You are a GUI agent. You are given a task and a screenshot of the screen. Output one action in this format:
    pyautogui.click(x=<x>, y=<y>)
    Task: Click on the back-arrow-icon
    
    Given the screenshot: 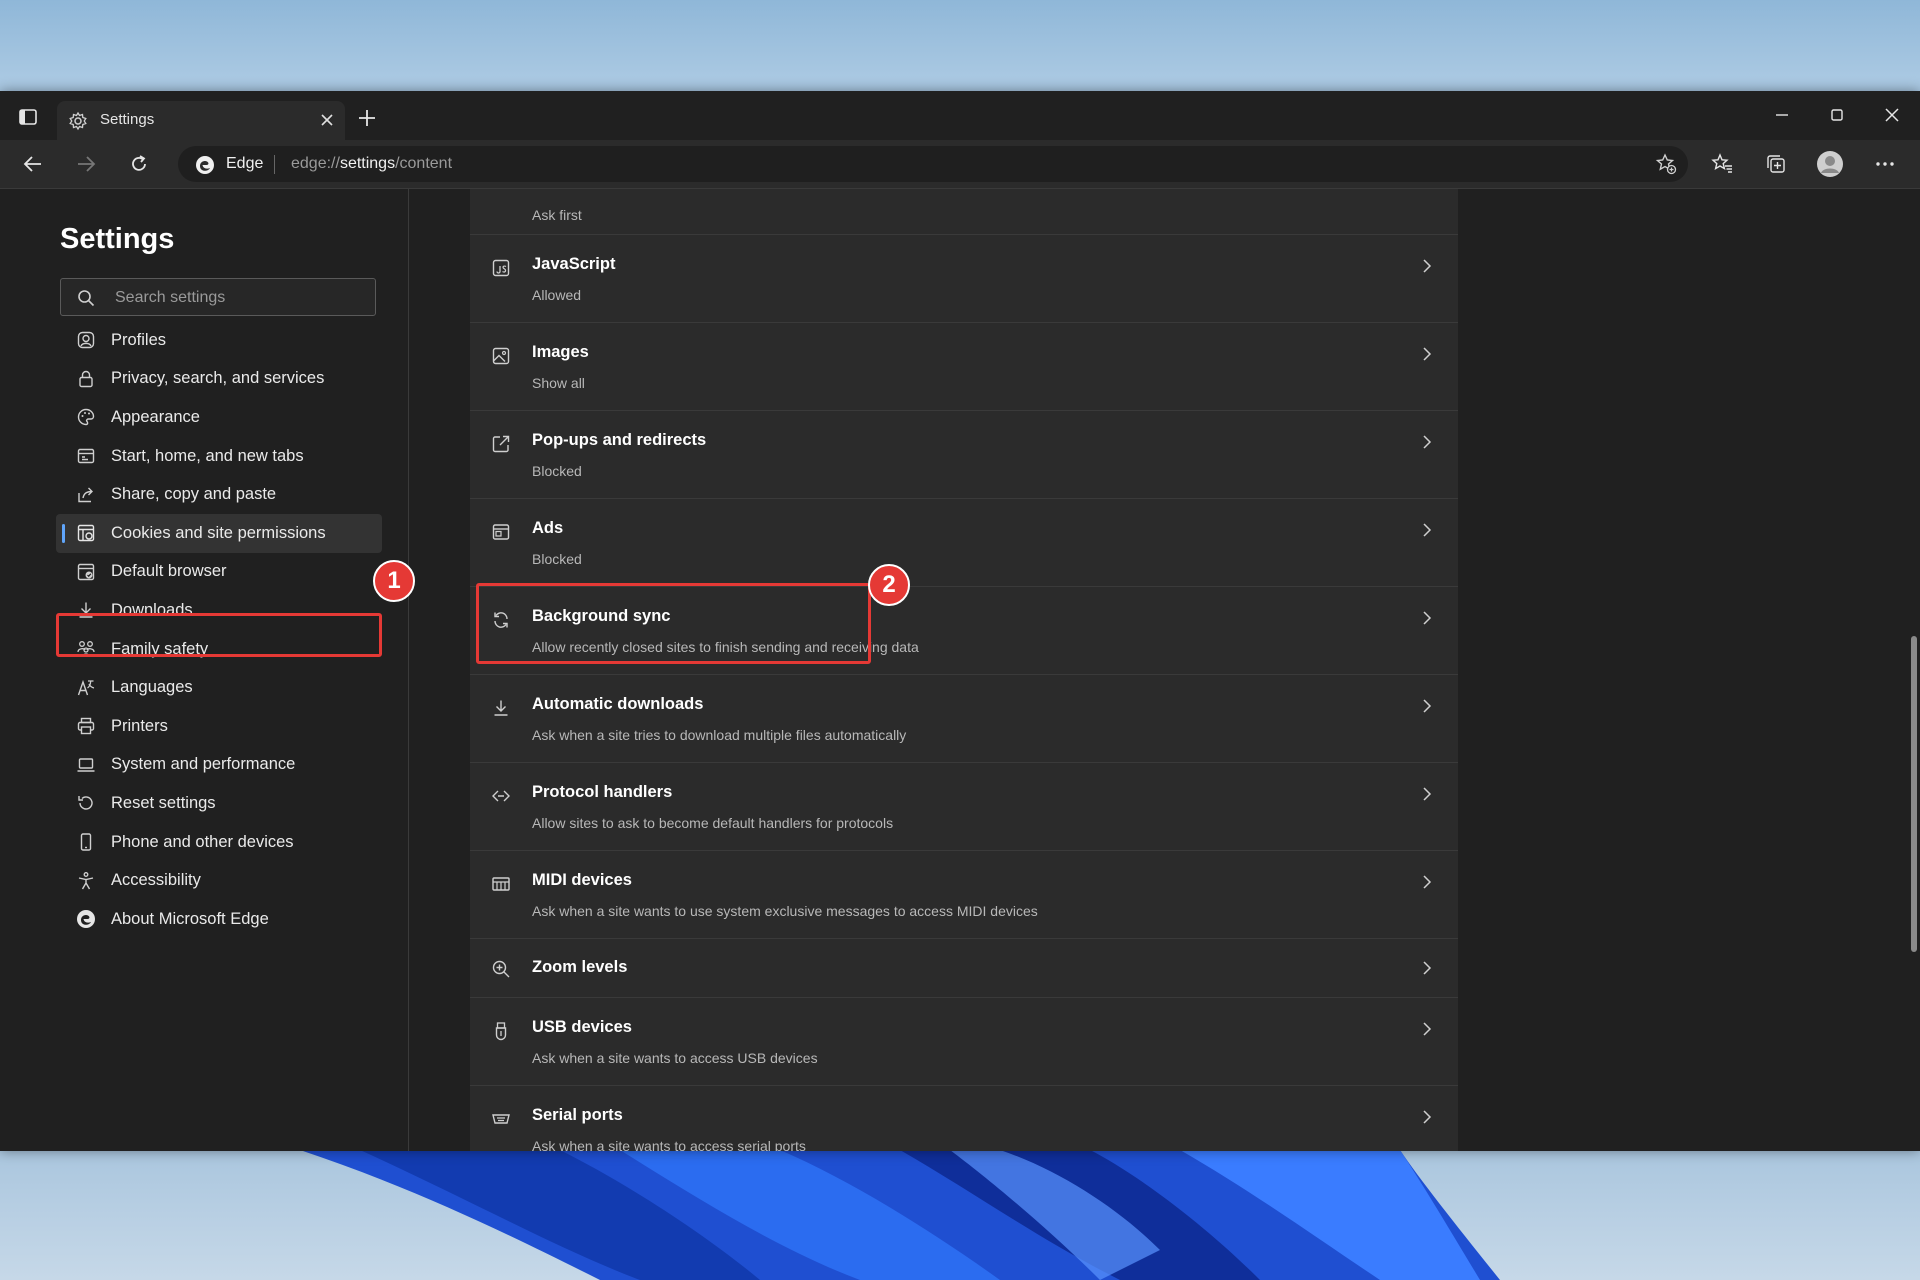 What is the action you would take?
    pyautogui.click(x=32, y=164)
    